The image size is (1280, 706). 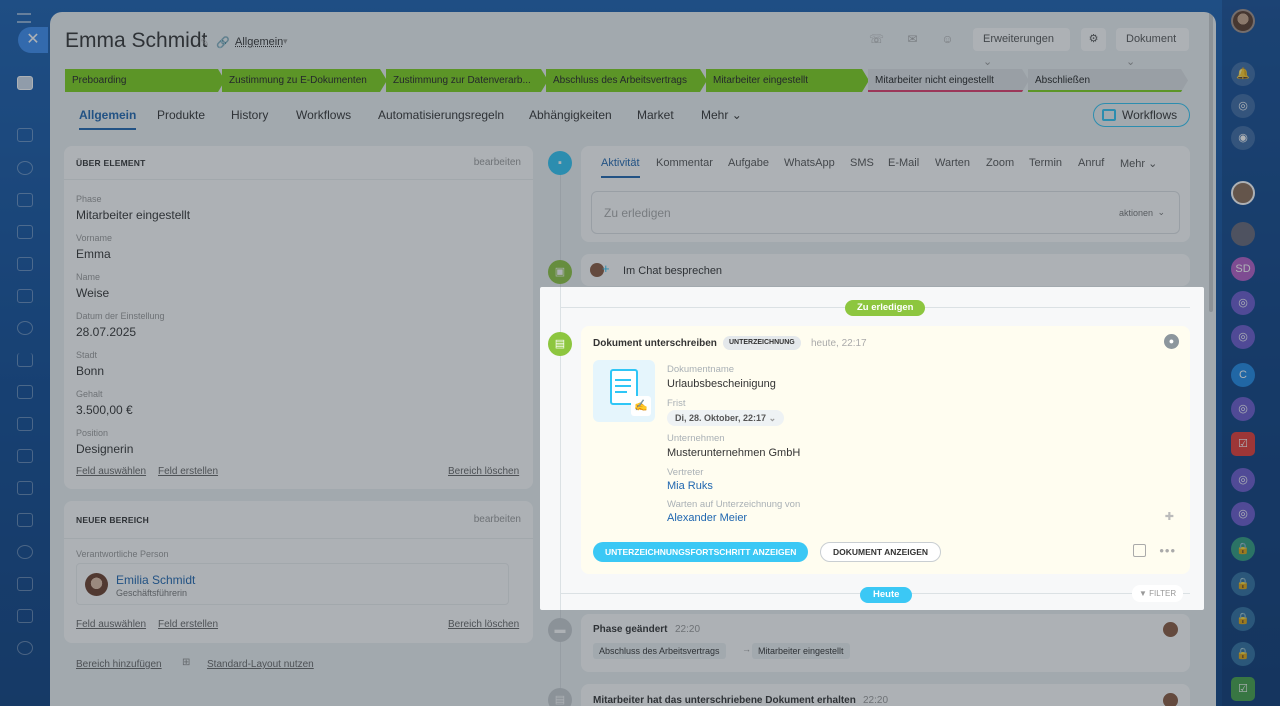 I want to click on doc-name-value: Urlaubsbescheinigung, so click(x=721, y=384).